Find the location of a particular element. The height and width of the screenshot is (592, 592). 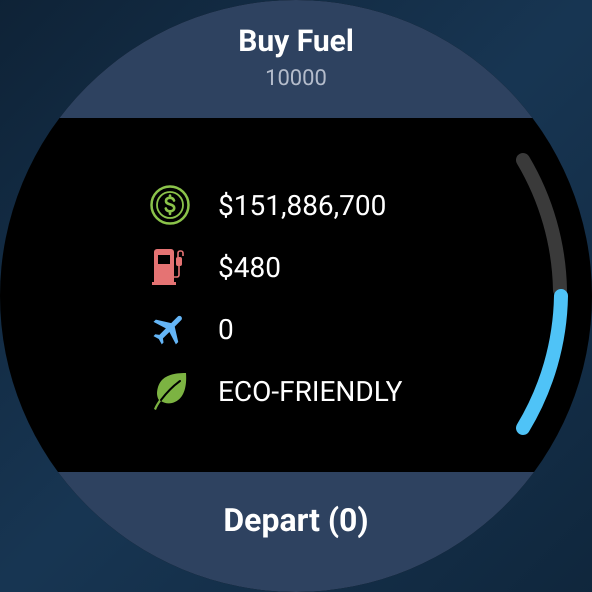

screen-title: Buy Fuel is located at coordinates (296, 42).